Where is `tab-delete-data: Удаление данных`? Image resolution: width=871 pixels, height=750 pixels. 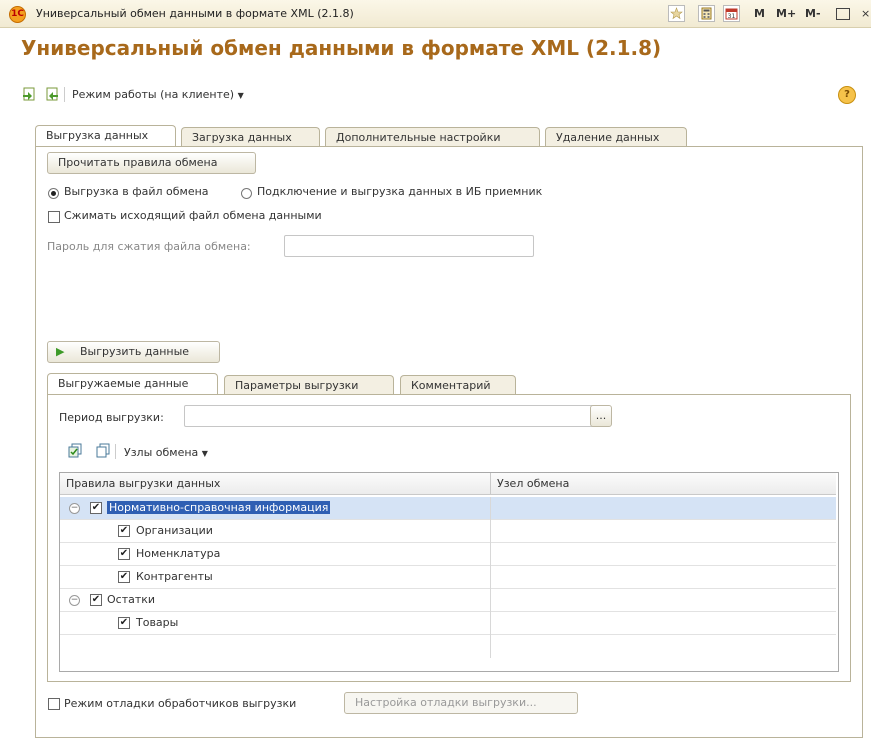
tab-delete-data: Удаление данных is located at coordinates (616, 137).